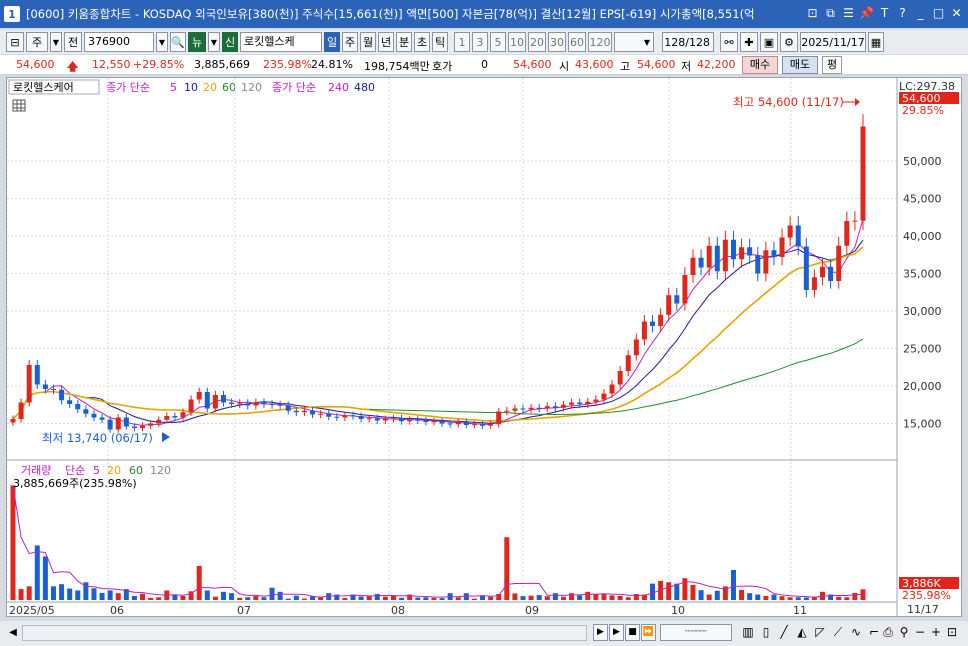  Describe the element at coordinates (884, 13) in the screenshot. I see `font-icon: T` at that location.